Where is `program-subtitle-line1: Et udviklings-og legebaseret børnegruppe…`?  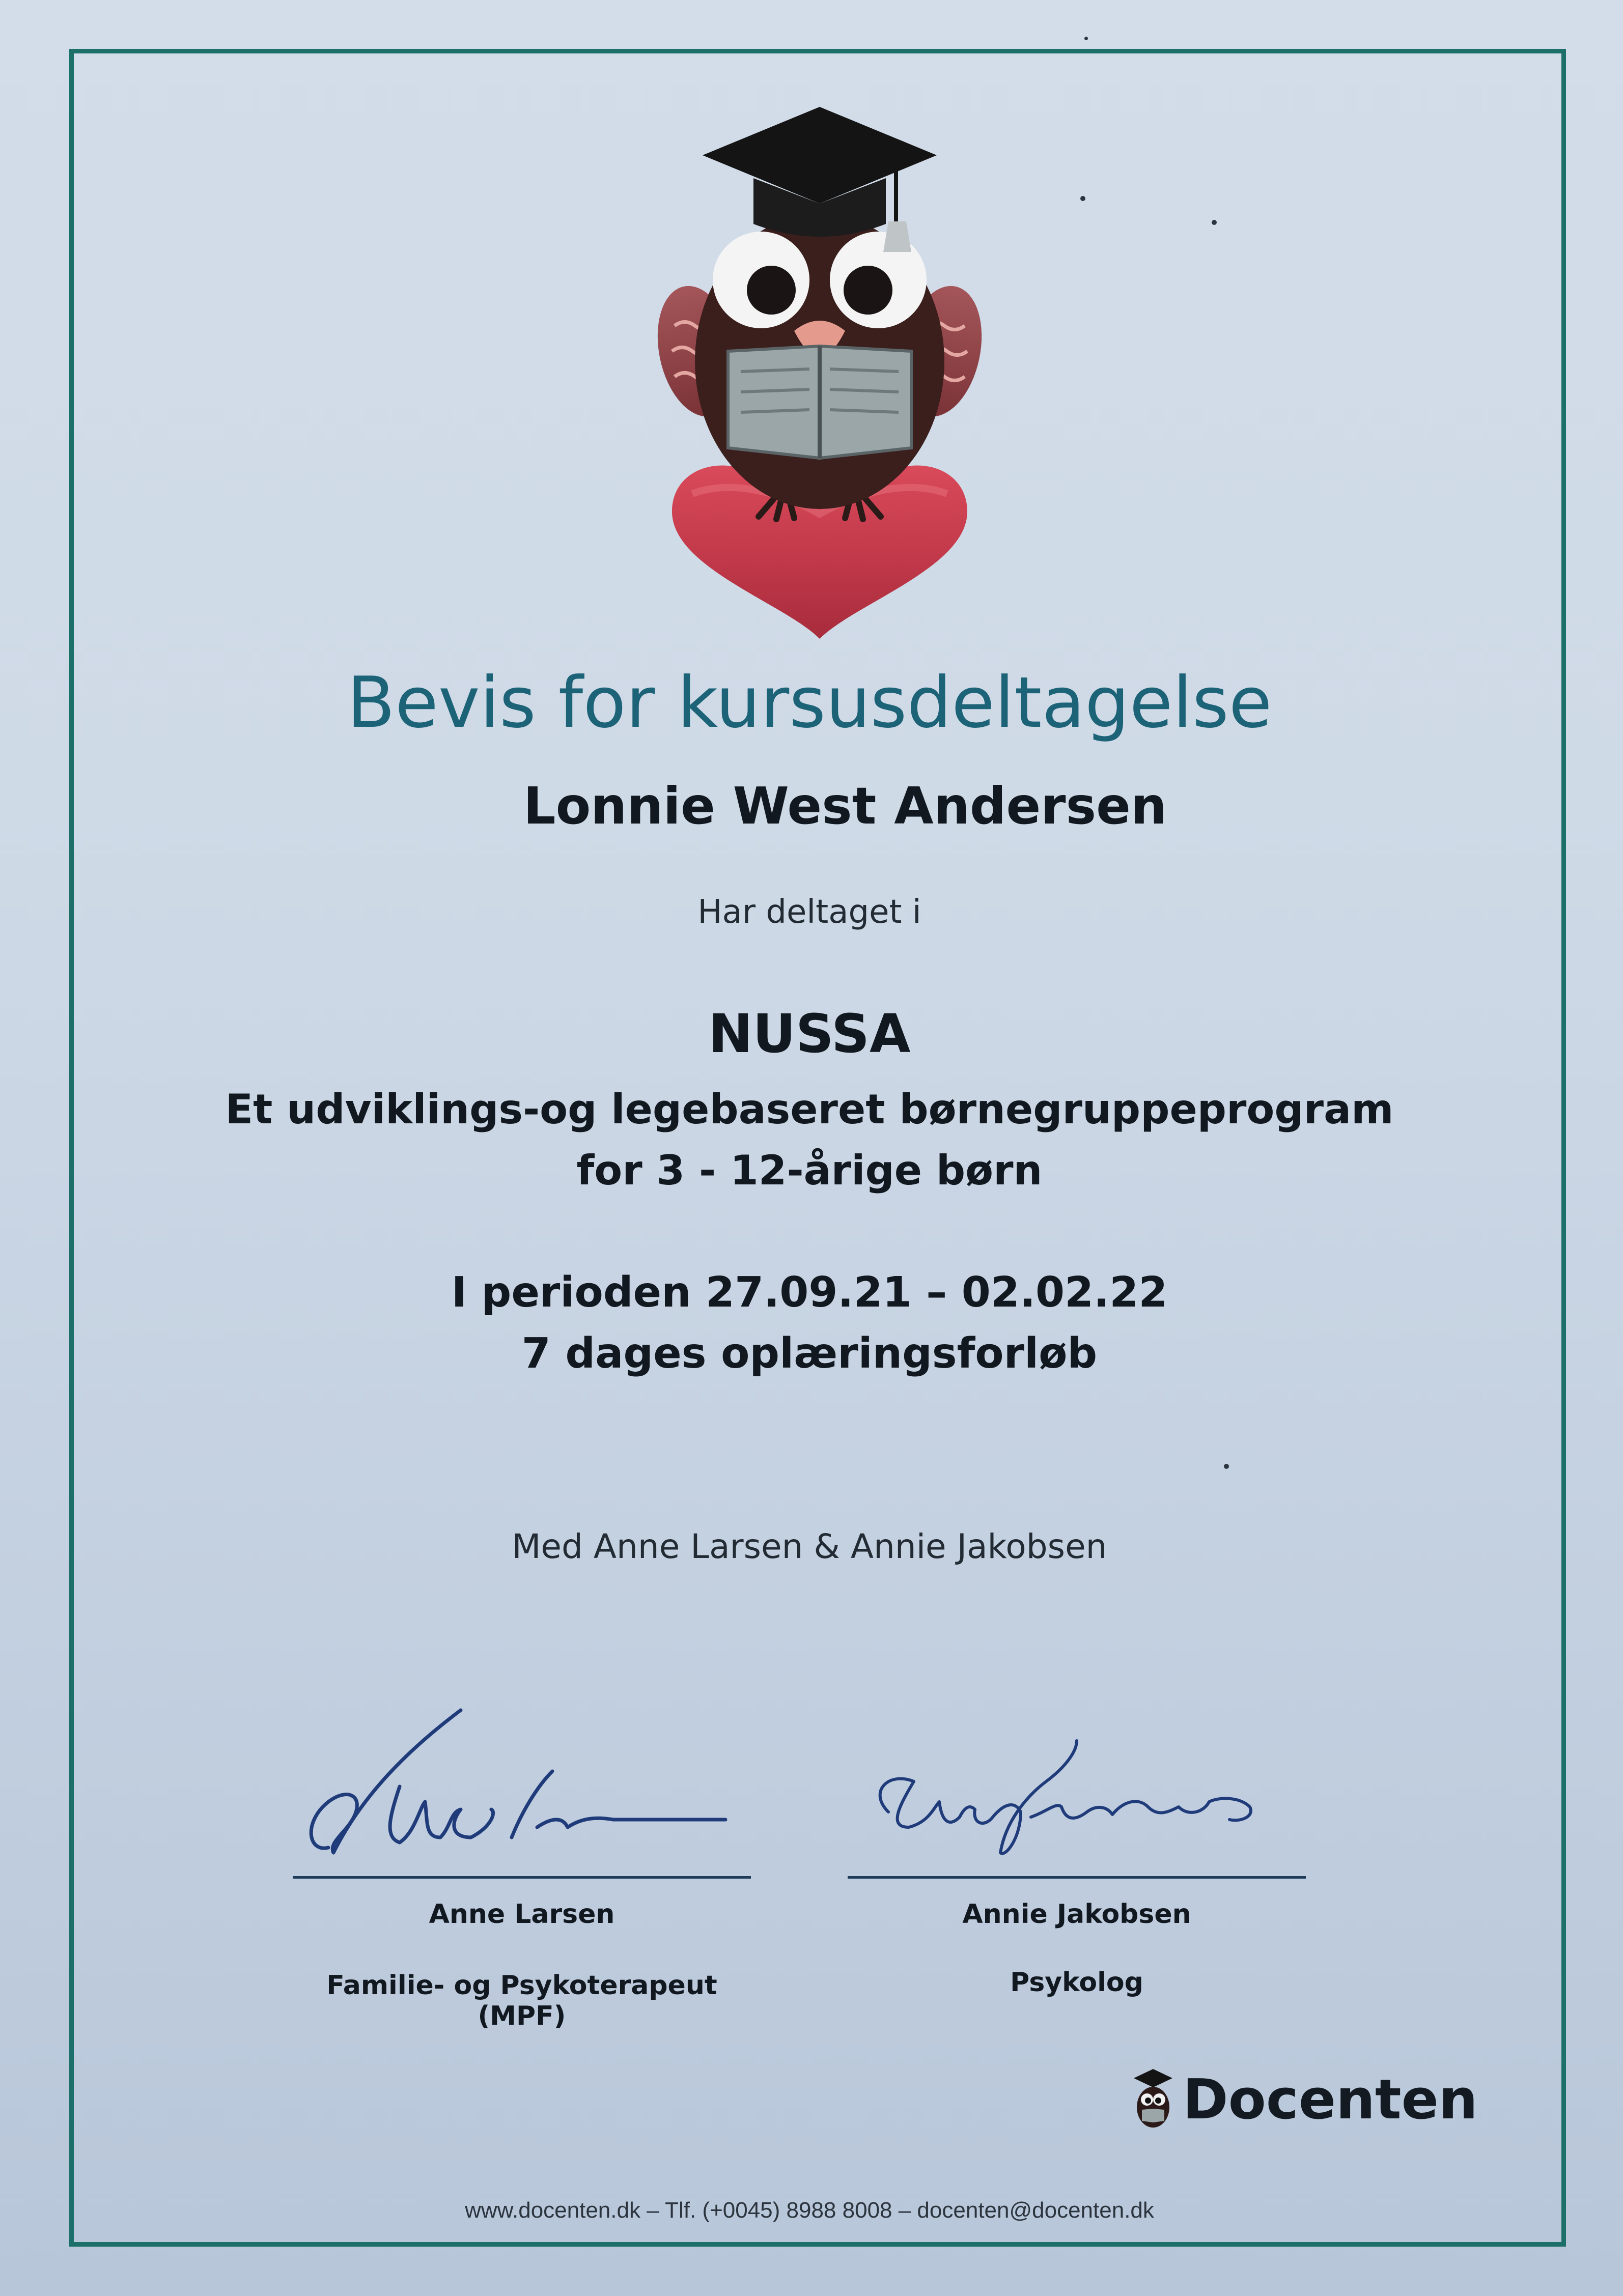
program-subtitle-line1: Et udviklings-og legebaseret børnegruppe… is located at coordinates (809, 1109).